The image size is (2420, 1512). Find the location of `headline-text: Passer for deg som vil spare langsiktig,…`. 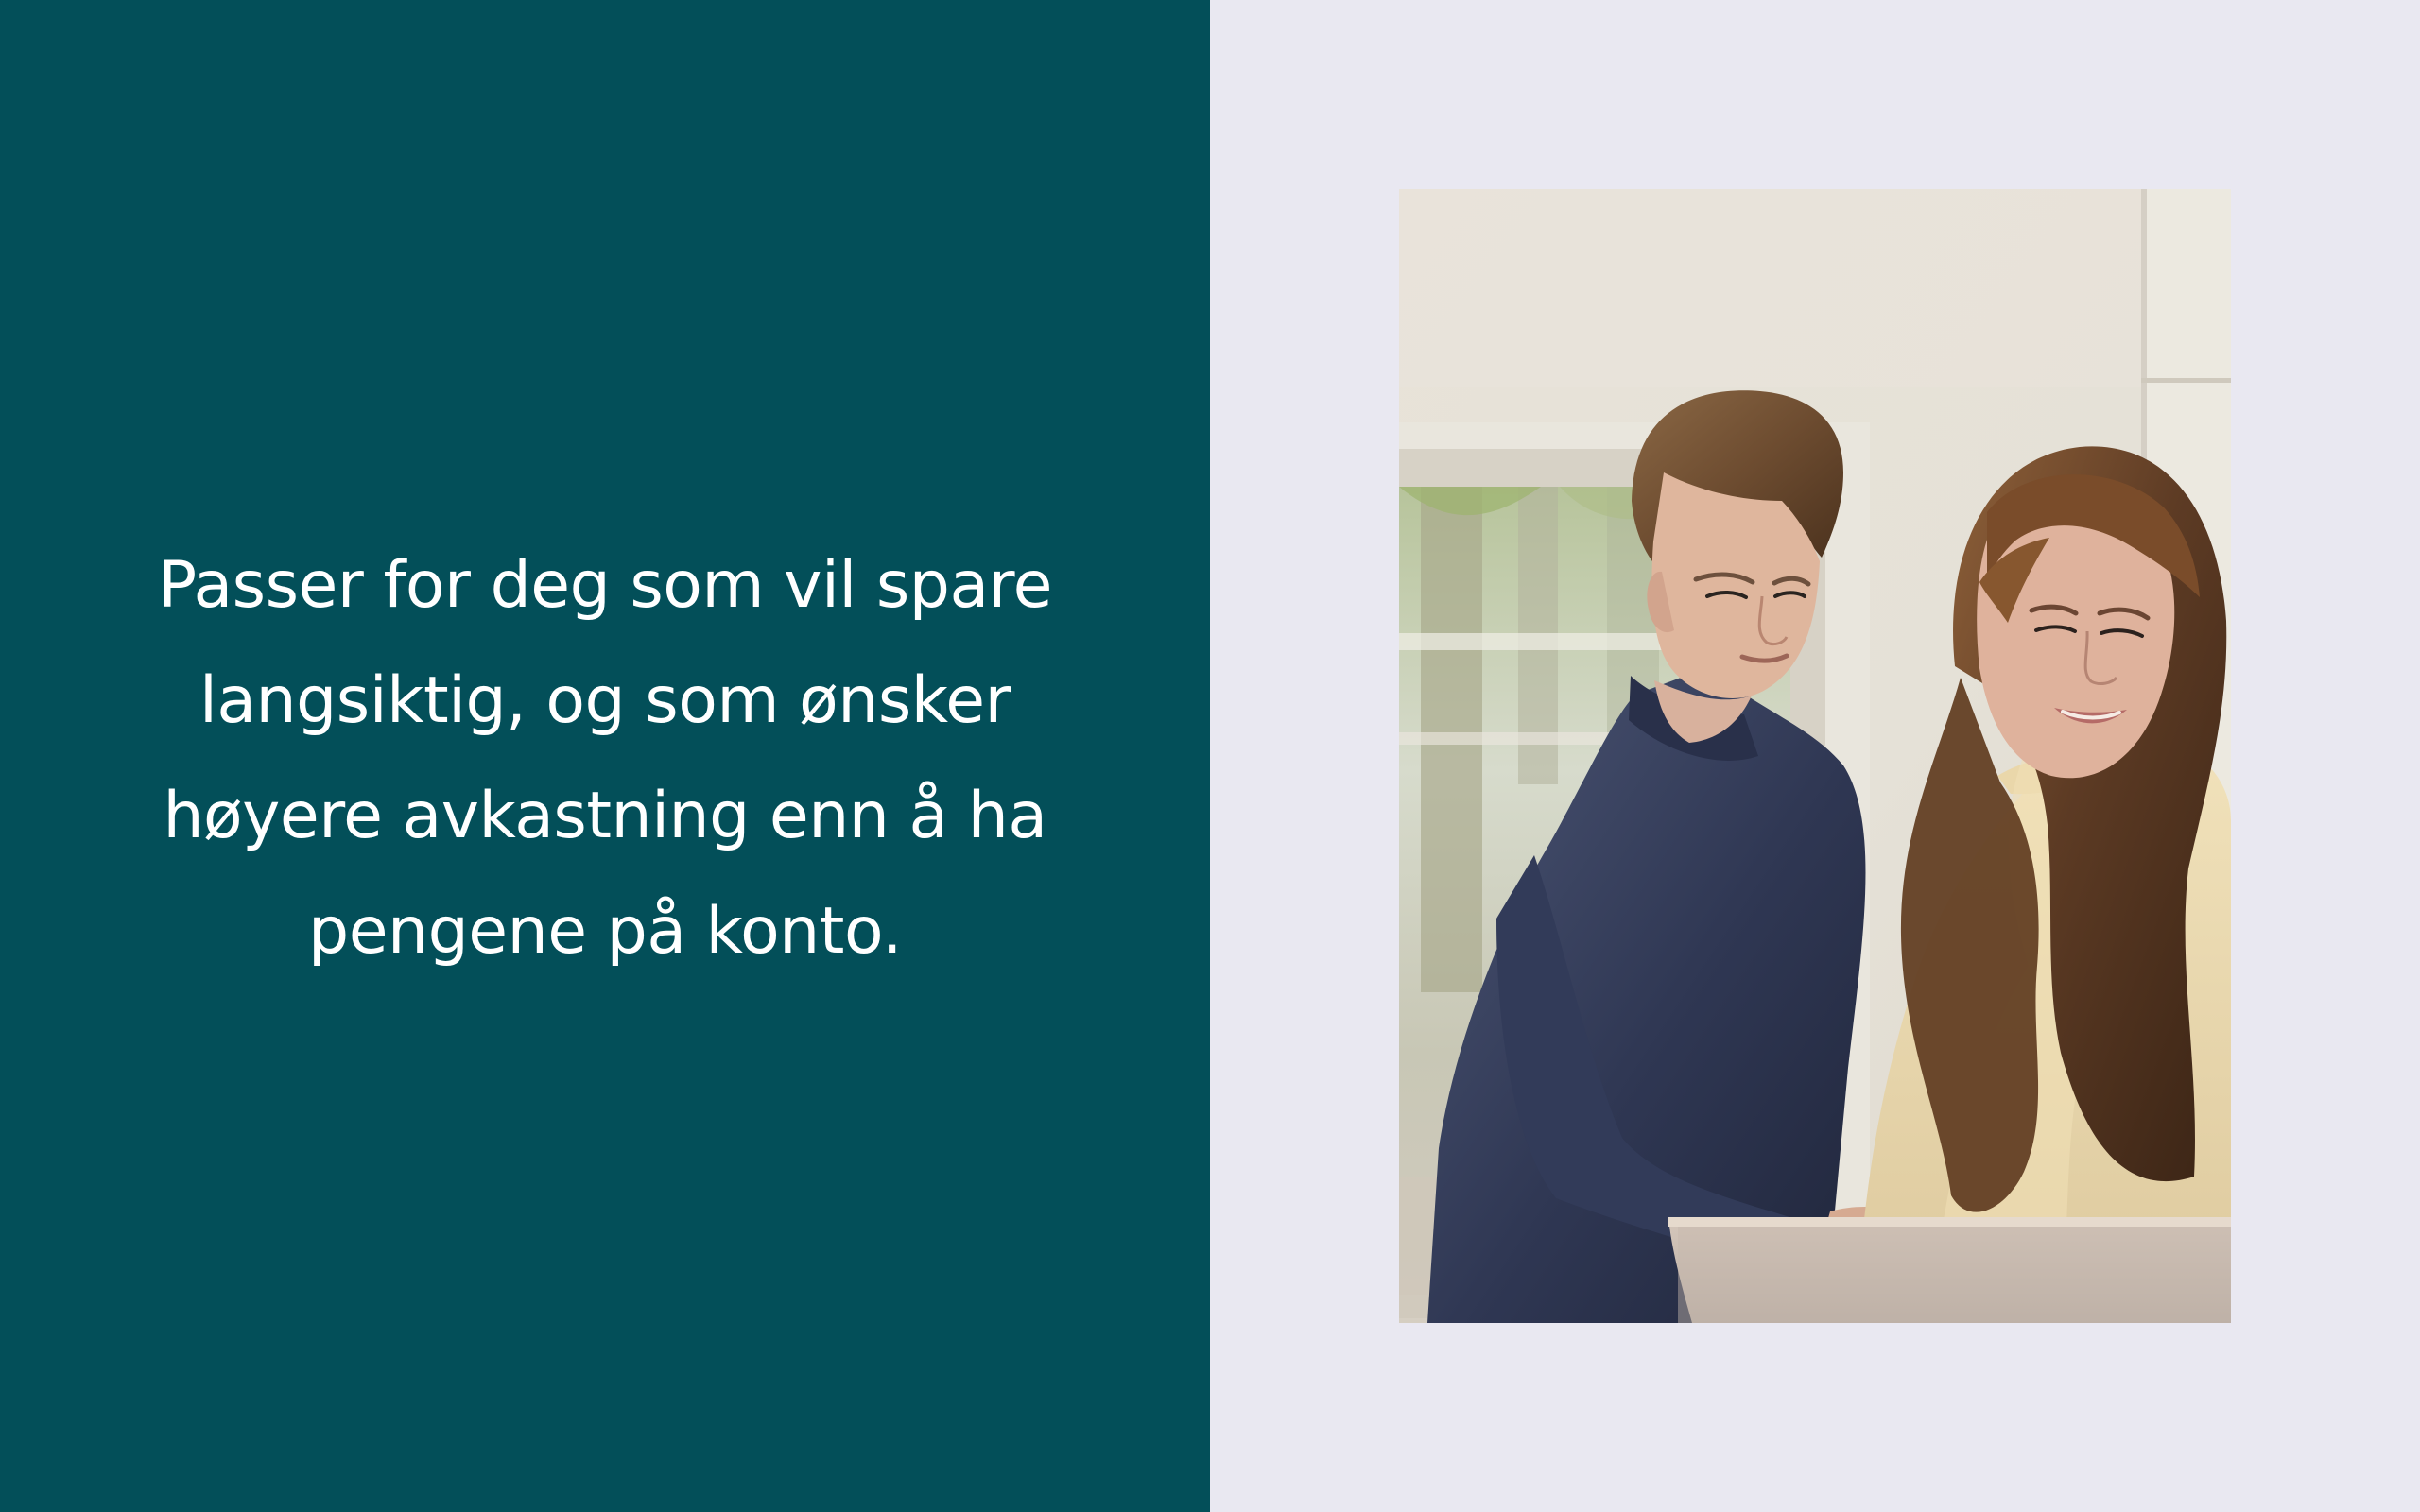

headline-text: Passer for deg som vil spare langsiktig,… is located at coordinates (605, 758).